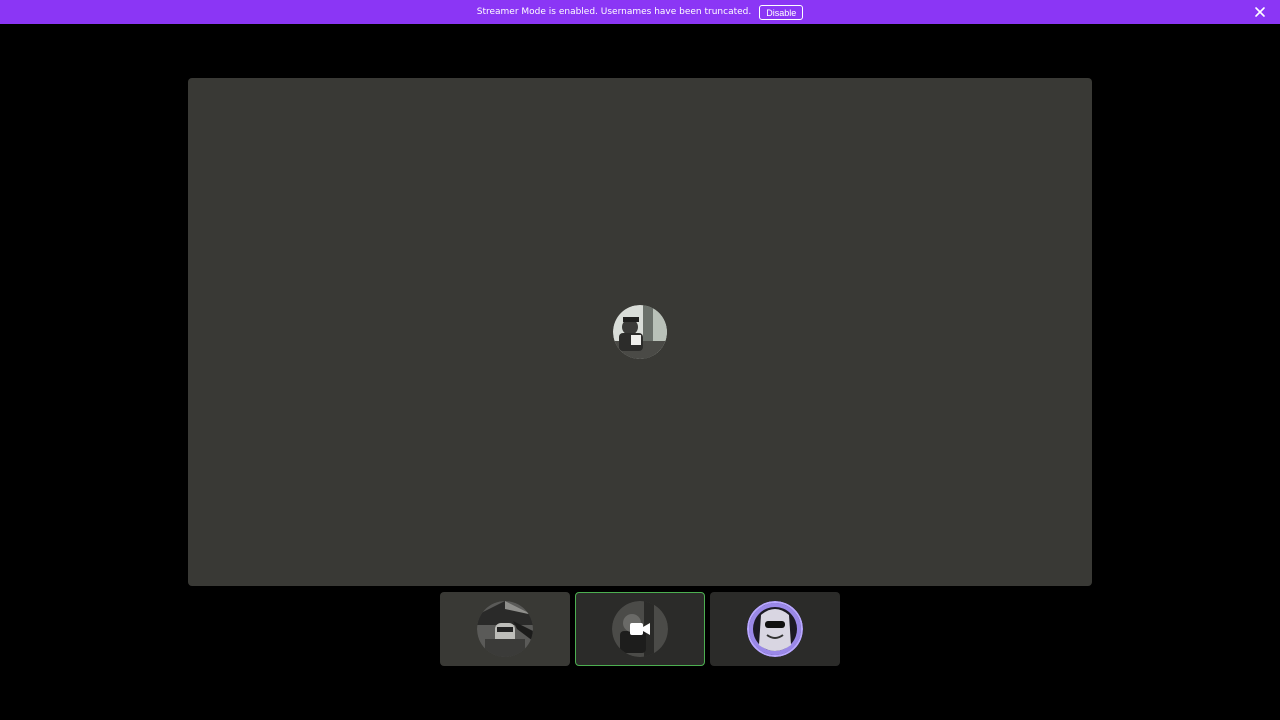 The image size is (1280, 720). Describe the element at coordinates (781, 12) in the screenshot. I see `disable-streamer-mode-button: Disable` at that location.